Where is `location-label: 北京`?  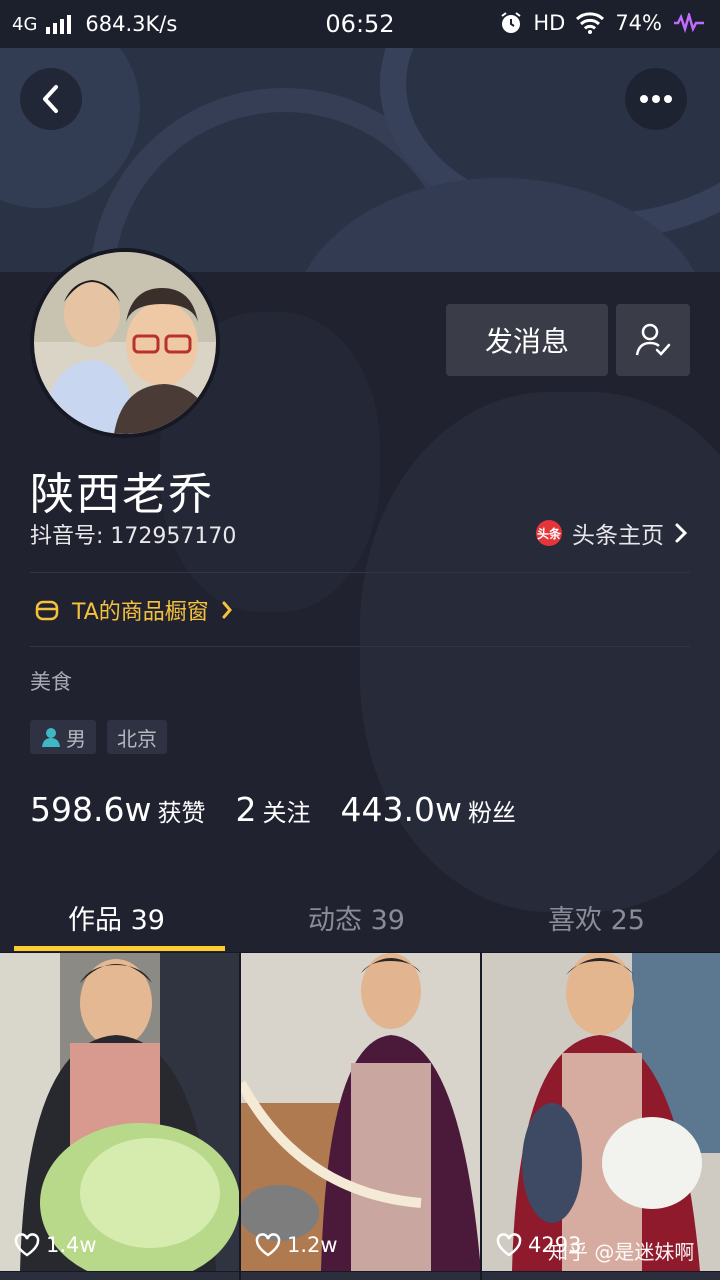
location-label: 北京 is located at coordinates (137, 738).